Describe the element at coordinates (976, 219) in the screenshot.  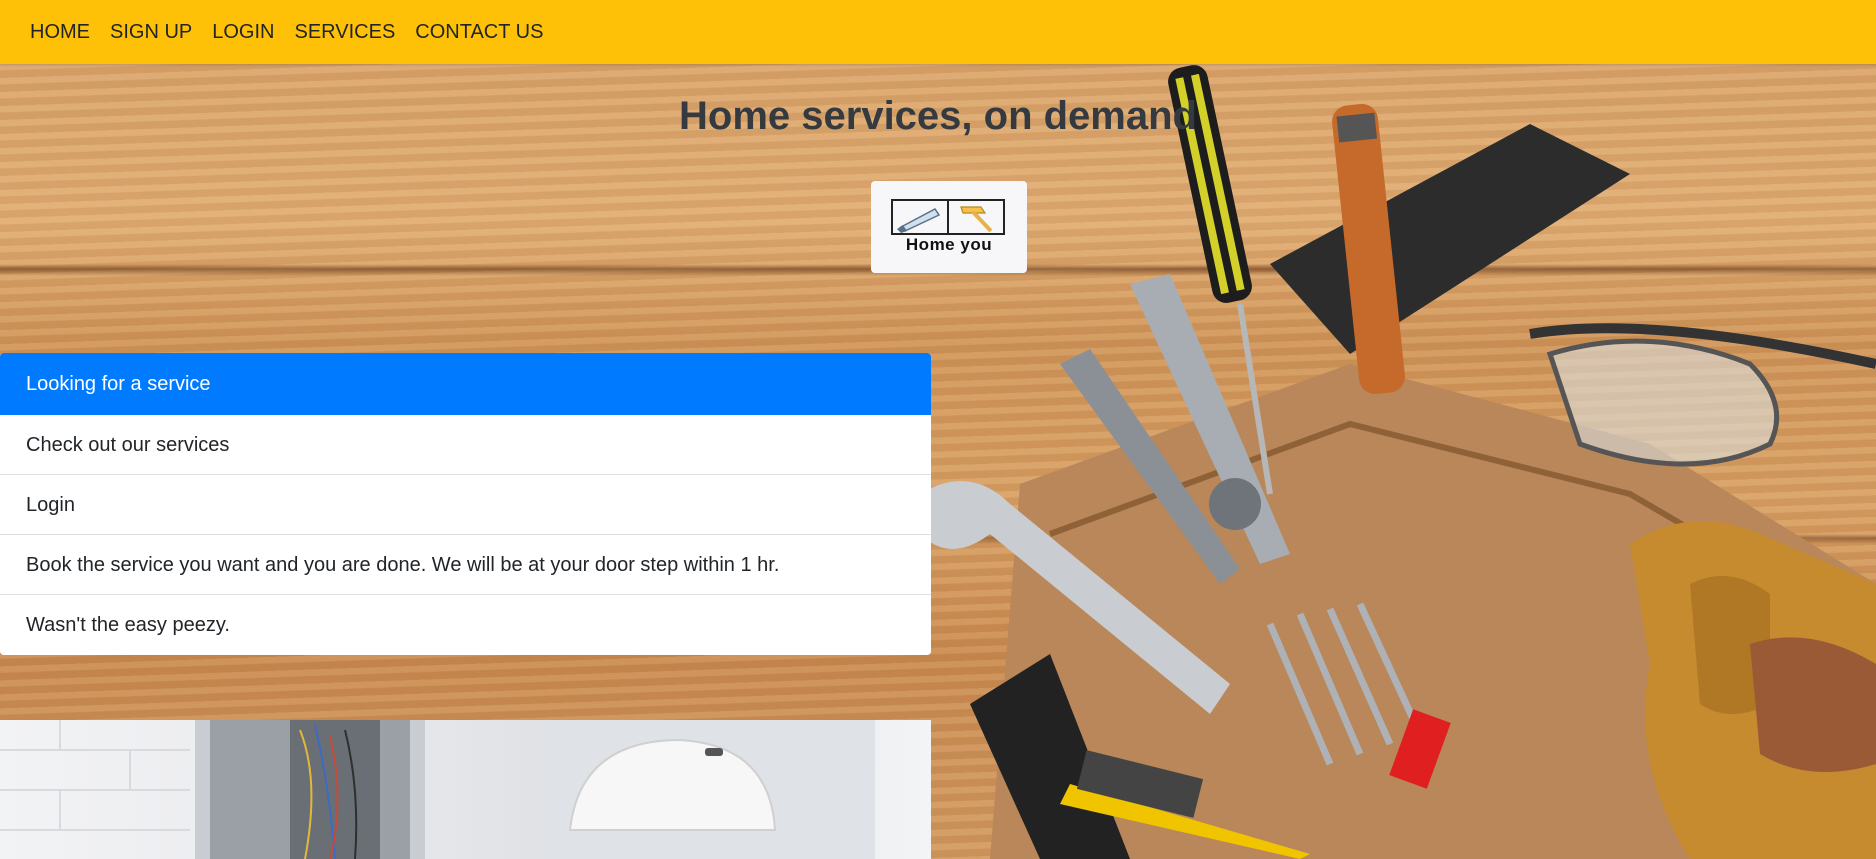
I see `hammer-icon` at that location.